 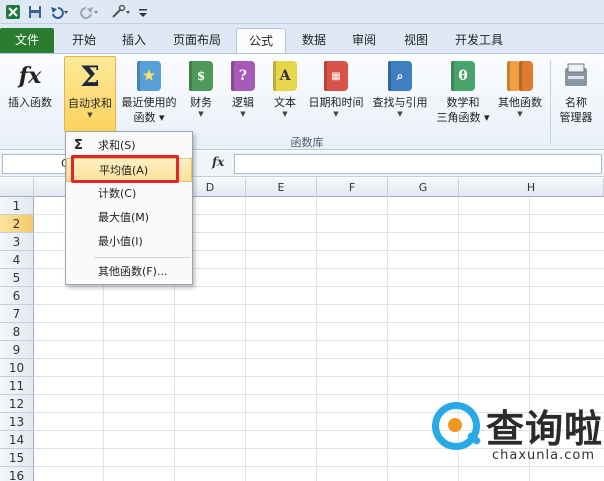 I want to click on star-book-icon: ★, so click(x=149, y=76).